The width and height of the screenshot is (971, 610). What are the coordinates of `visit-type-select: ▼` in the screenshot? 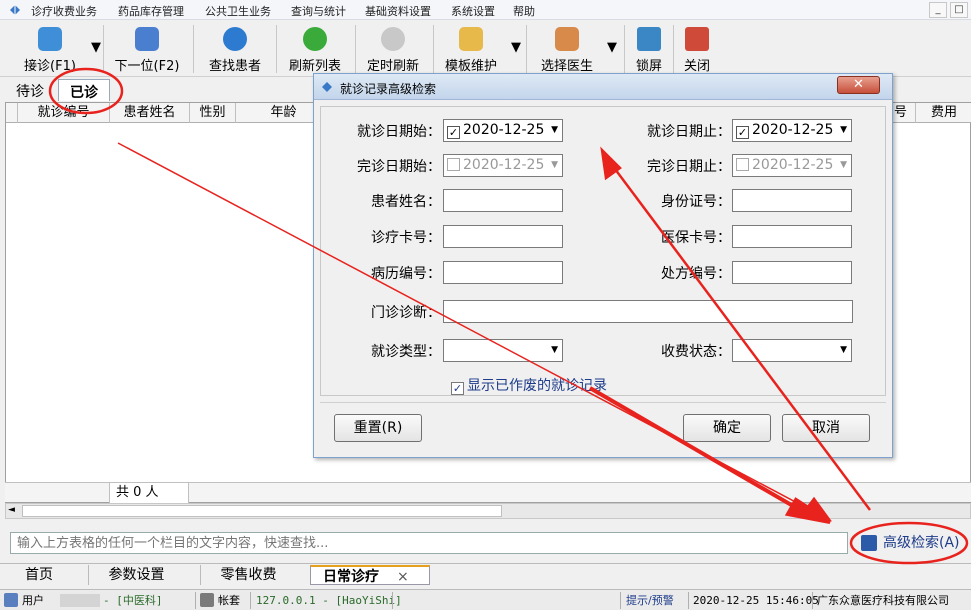 It's located at (503, 350).